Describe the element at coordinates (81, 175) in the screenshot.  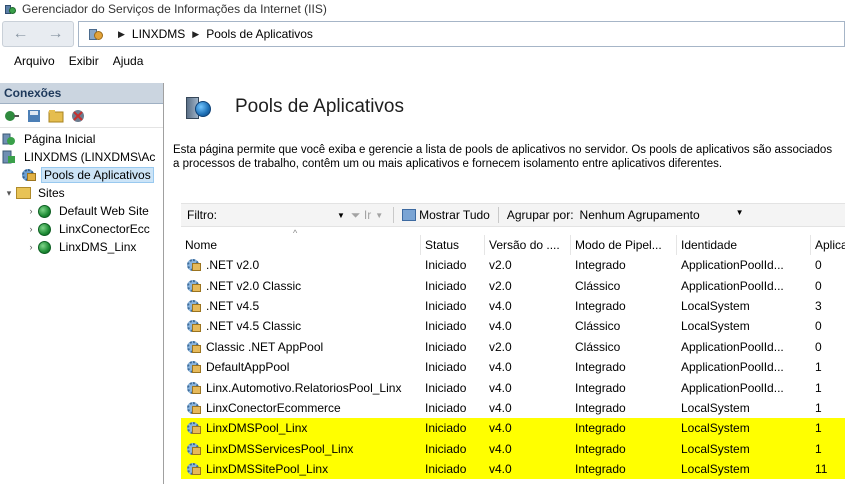
I see `tree-node-app-pools: Pools de Aplicativos` at that location.